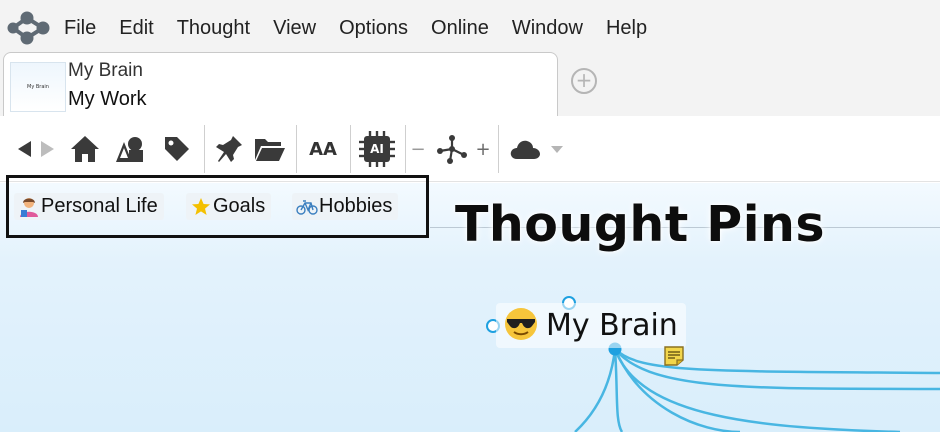 The width and height of the screenshot is (940, 432). Describe the element at coordinates (85, 149) in the screenshot. I see `home-icon` at that location.